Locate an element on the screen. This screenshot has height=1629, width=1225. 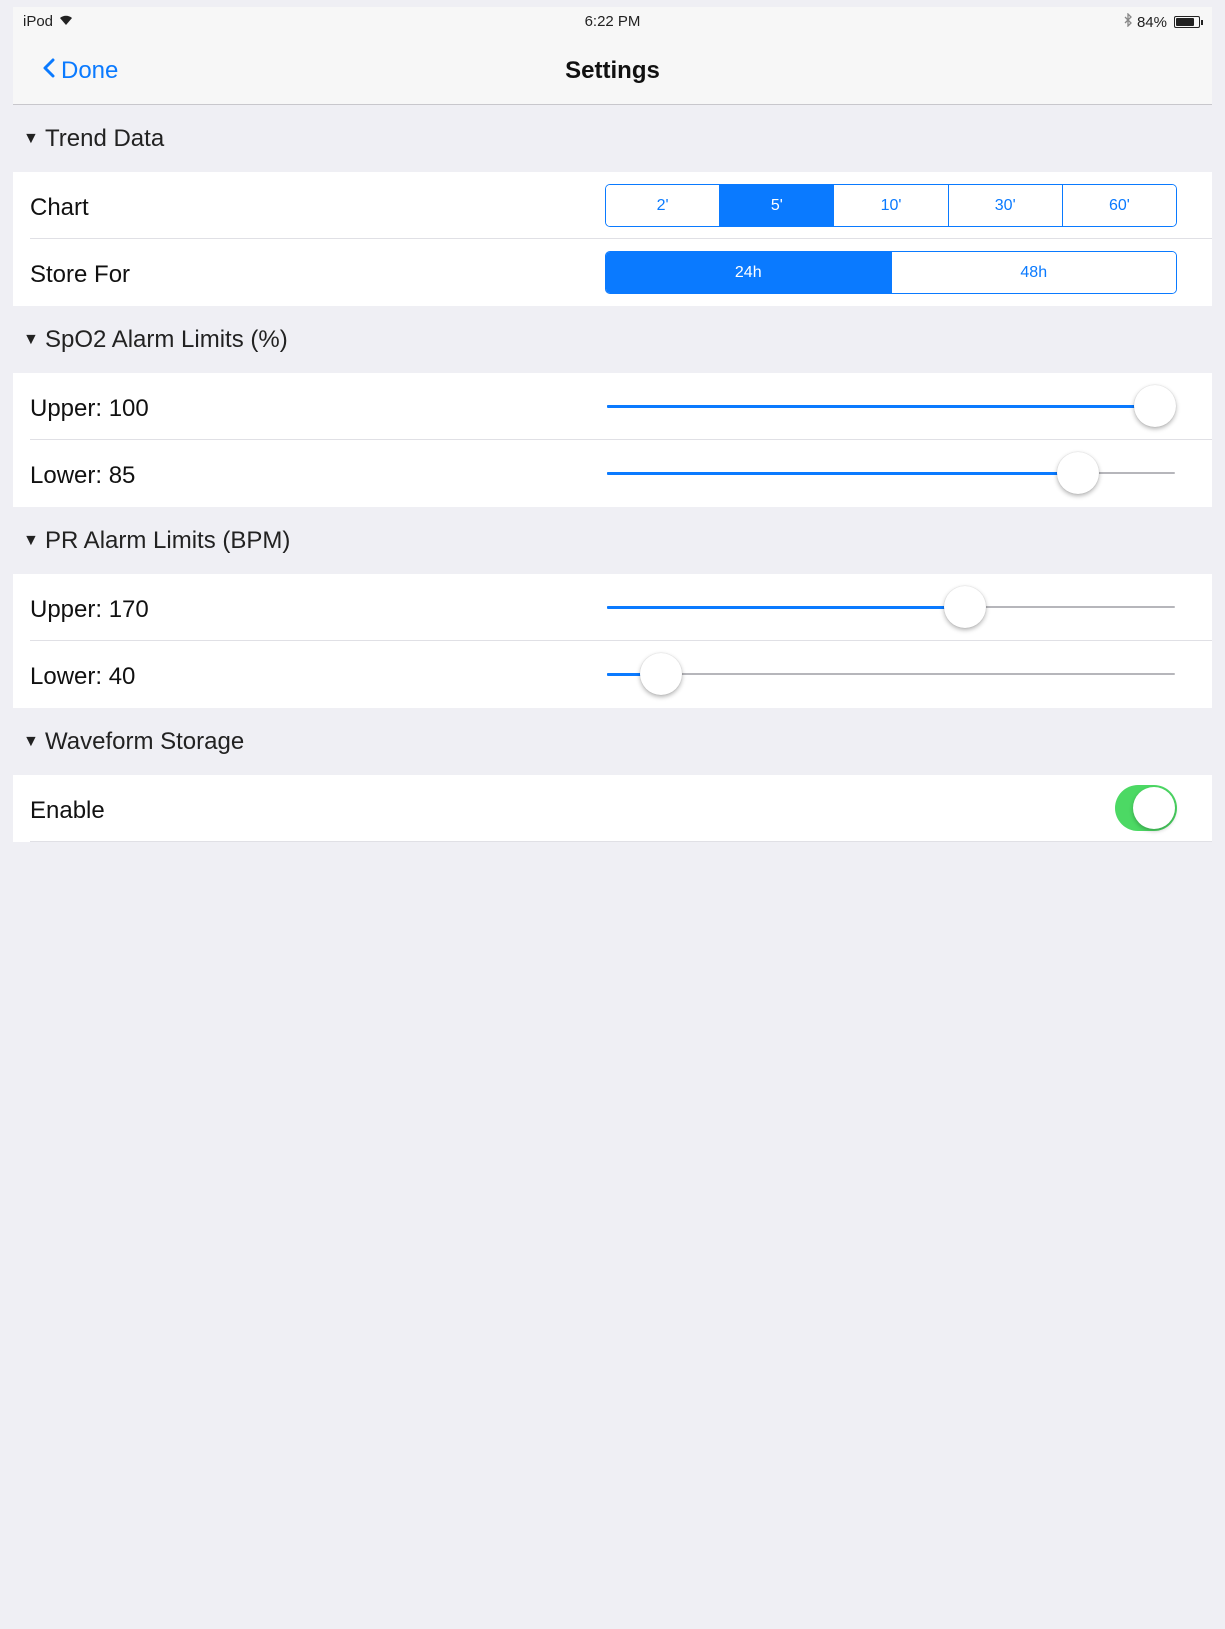
status-bar: iPod 6:22 PM 84% is located at coordinates (612, 23).